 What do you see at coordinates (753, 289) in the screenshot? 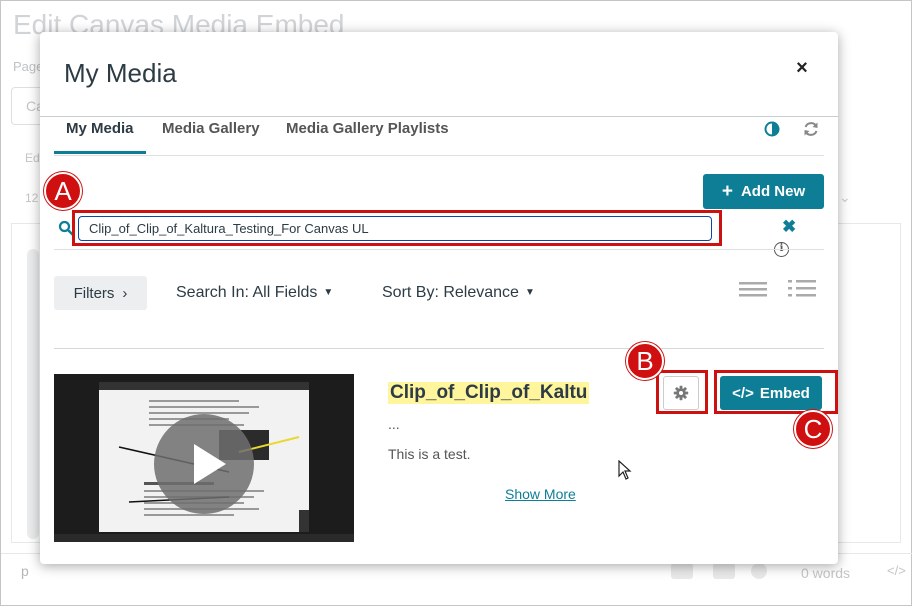
I see `detailed-view-icon` at bounding box center [753, 289].